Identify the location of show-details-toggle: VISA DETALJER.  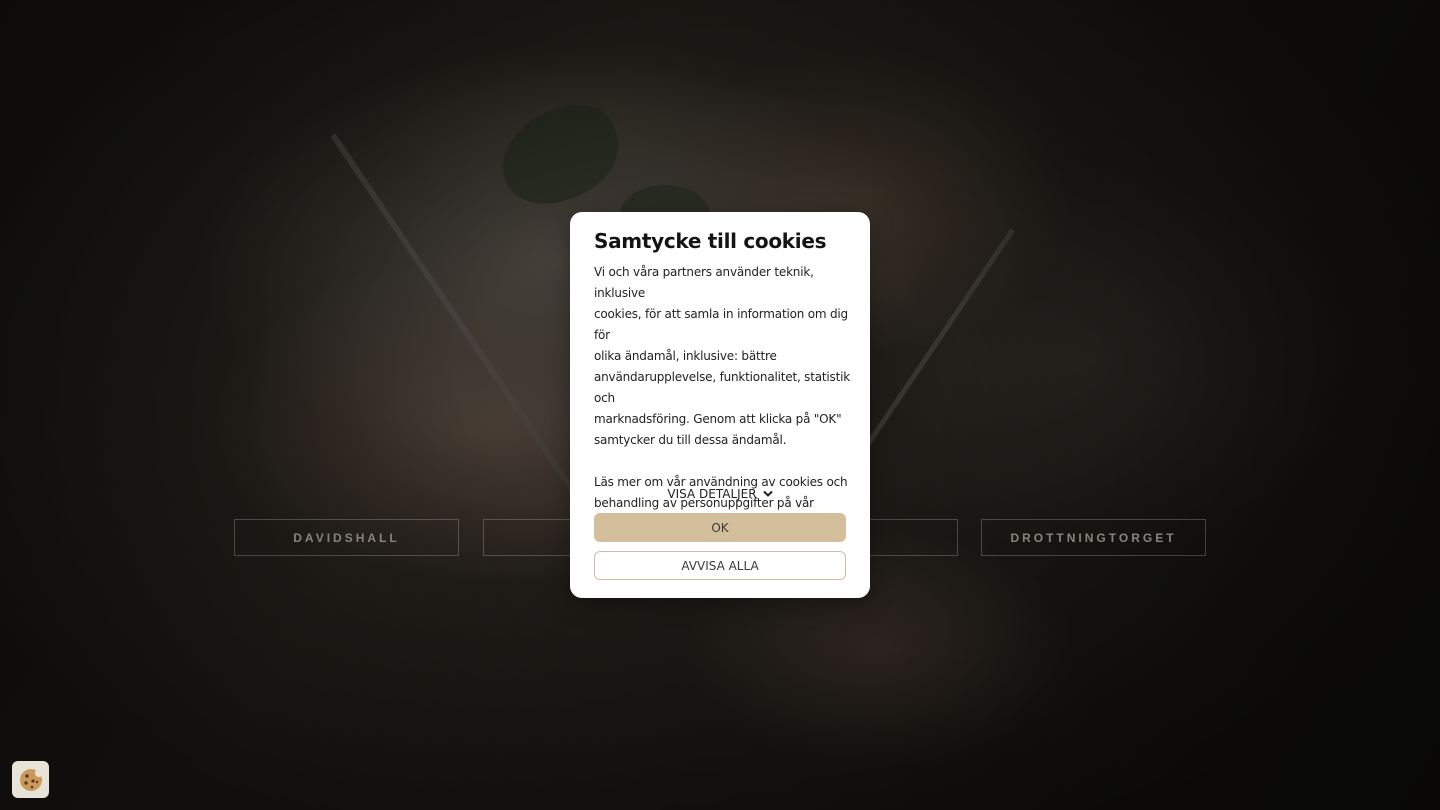
(720, 494).